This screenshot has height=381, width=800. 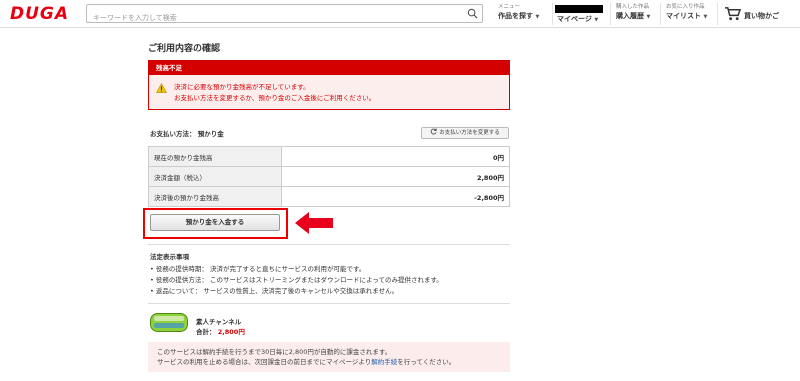 I want to click on list-item: 返品について： サービスの性質上、決済完了後のキャンセルや交換は承れません。, so click(x=296, y=291).